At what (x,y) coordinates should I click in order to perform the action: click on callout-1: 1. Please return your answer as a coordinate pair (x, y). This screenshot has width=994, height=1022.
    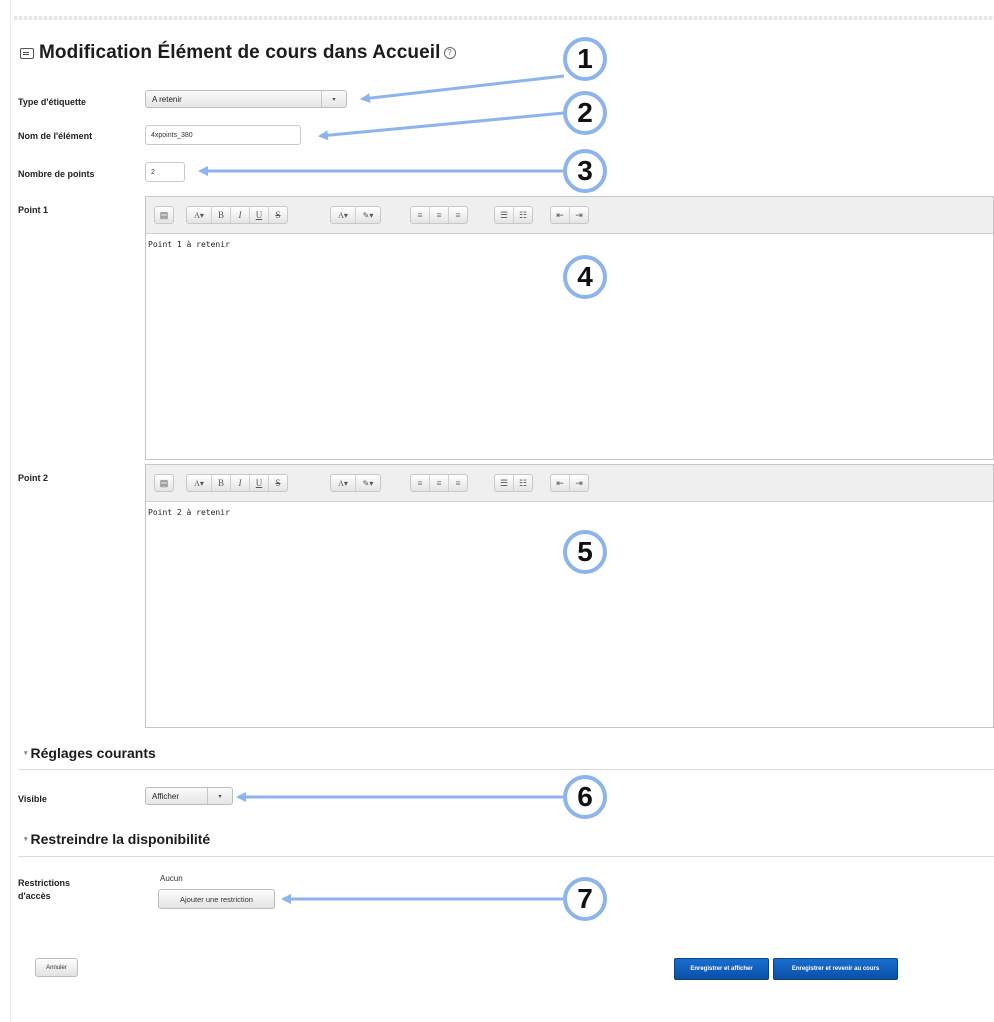
    Looking at the image, I should click on (585, 59).